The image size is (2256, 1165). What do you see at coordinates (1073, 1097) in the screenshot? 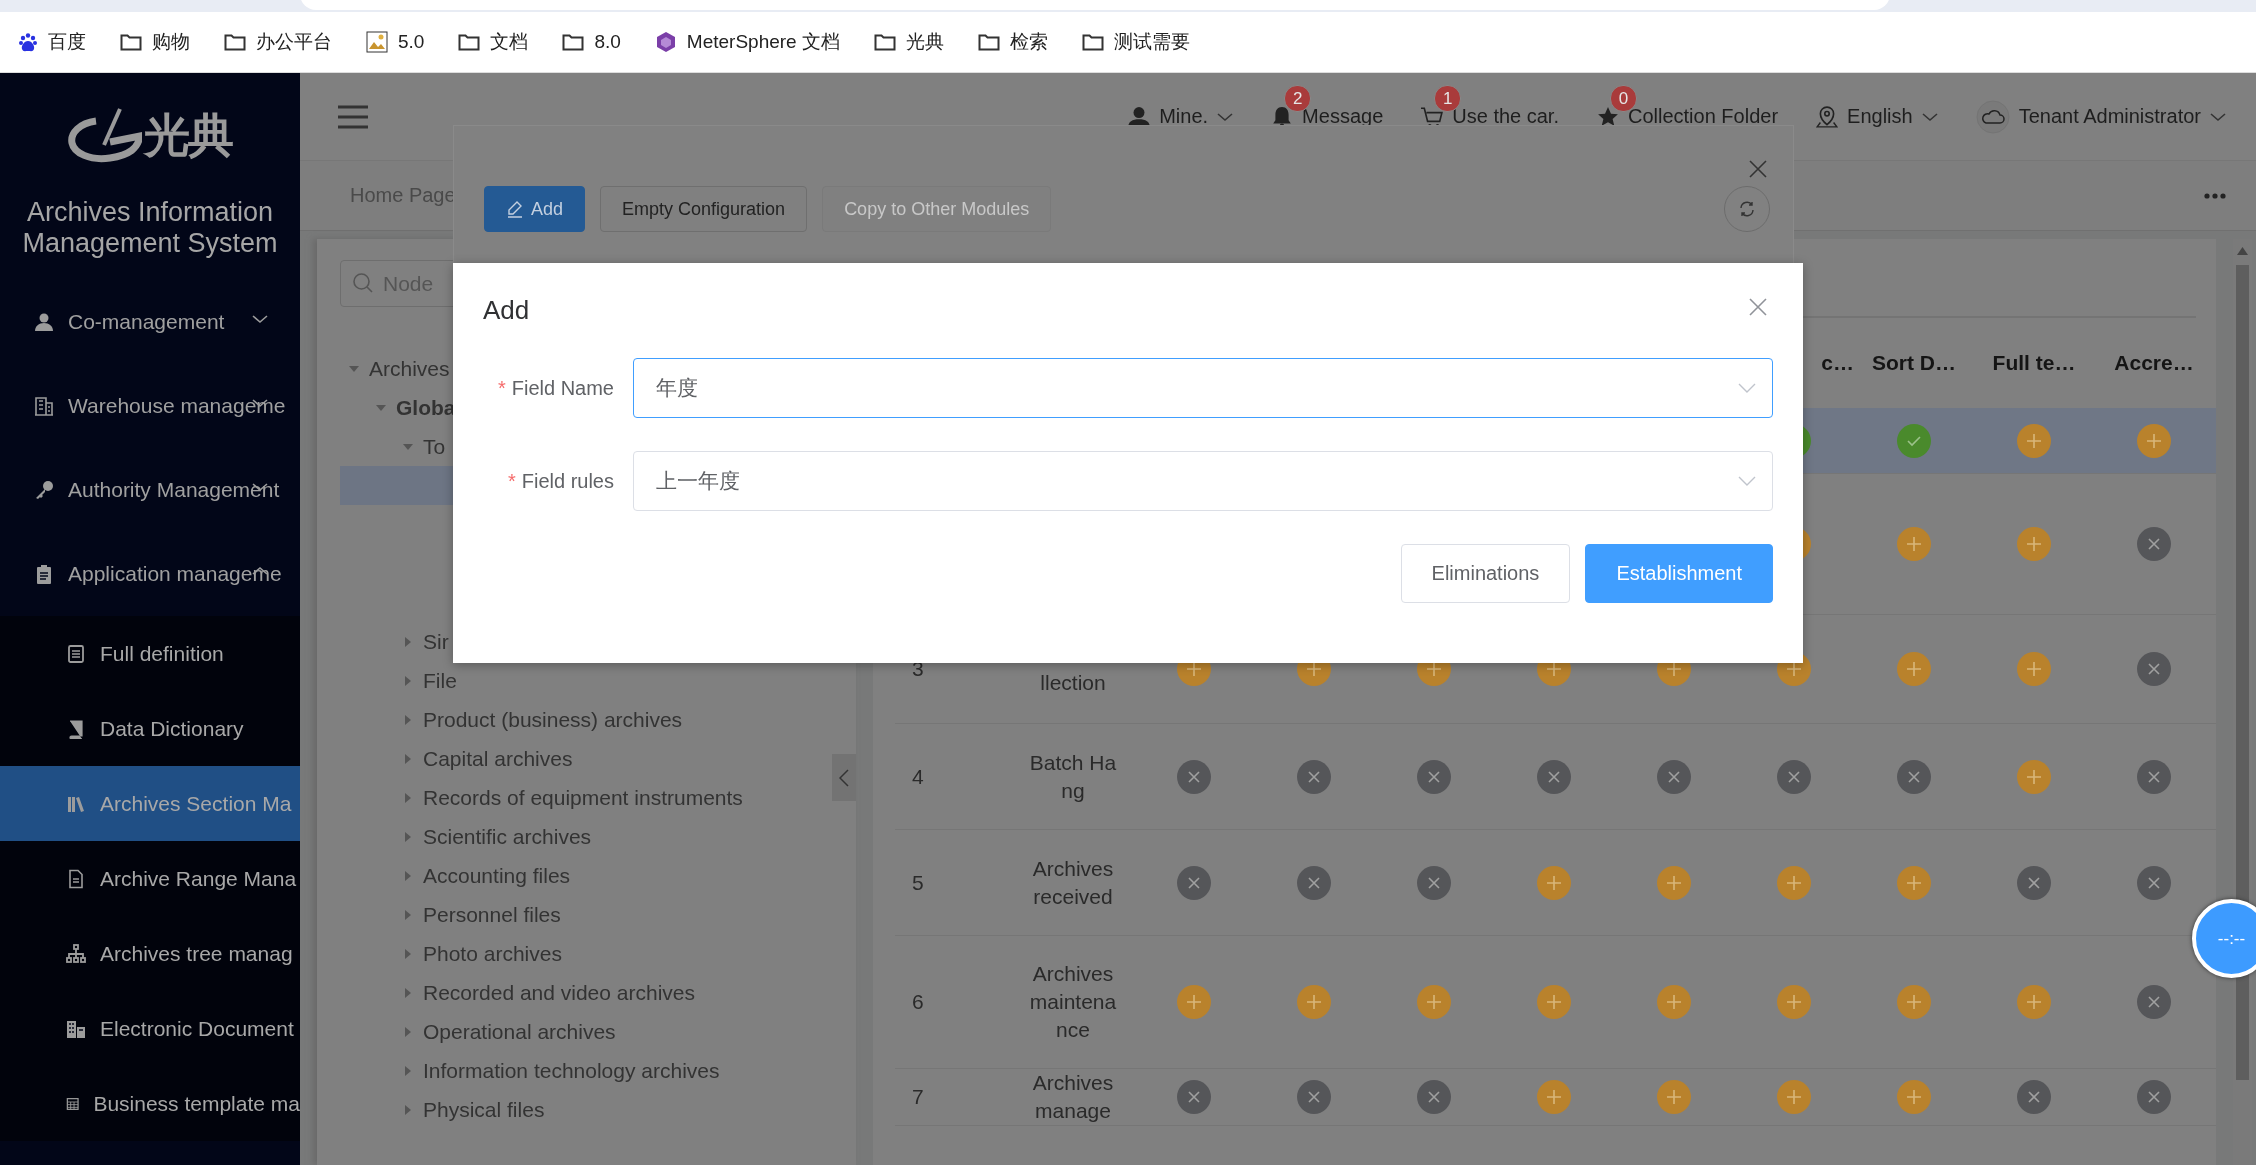
I see `table-cell-text: Archives manage` at bounding box center [1073, 1097].